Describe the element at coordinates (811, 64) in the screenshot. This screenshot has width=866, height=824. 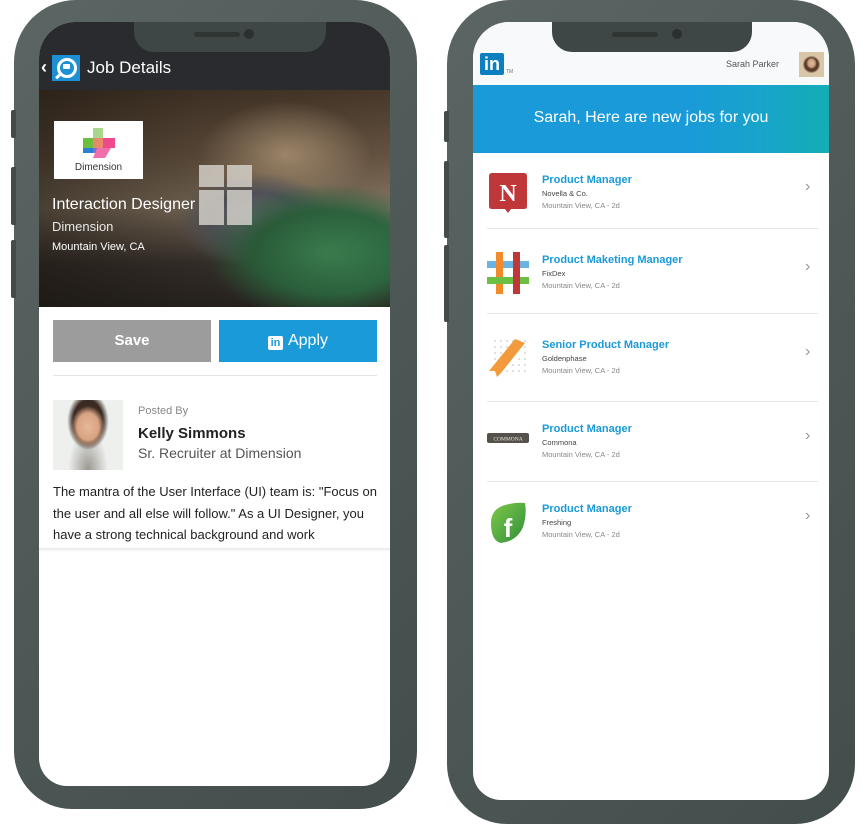
I see `user-avatar` at that location.